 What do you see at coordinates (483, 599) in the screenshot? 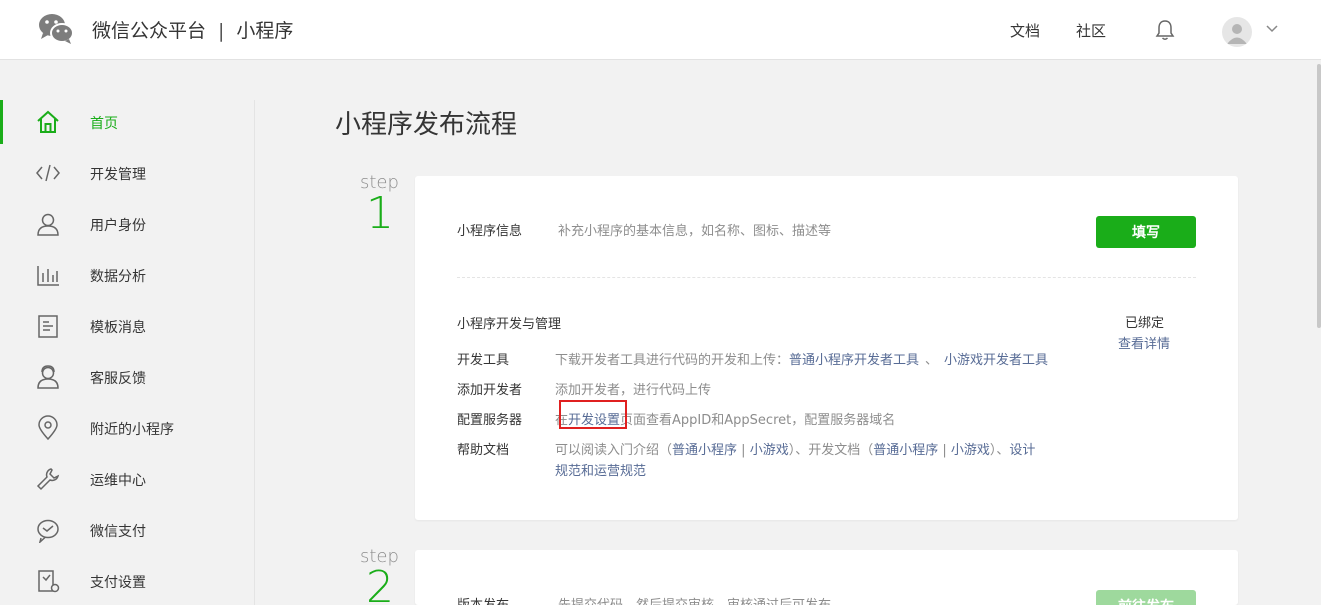
I see `version-release-label: 版本发布` at bounding box center [483, 599].